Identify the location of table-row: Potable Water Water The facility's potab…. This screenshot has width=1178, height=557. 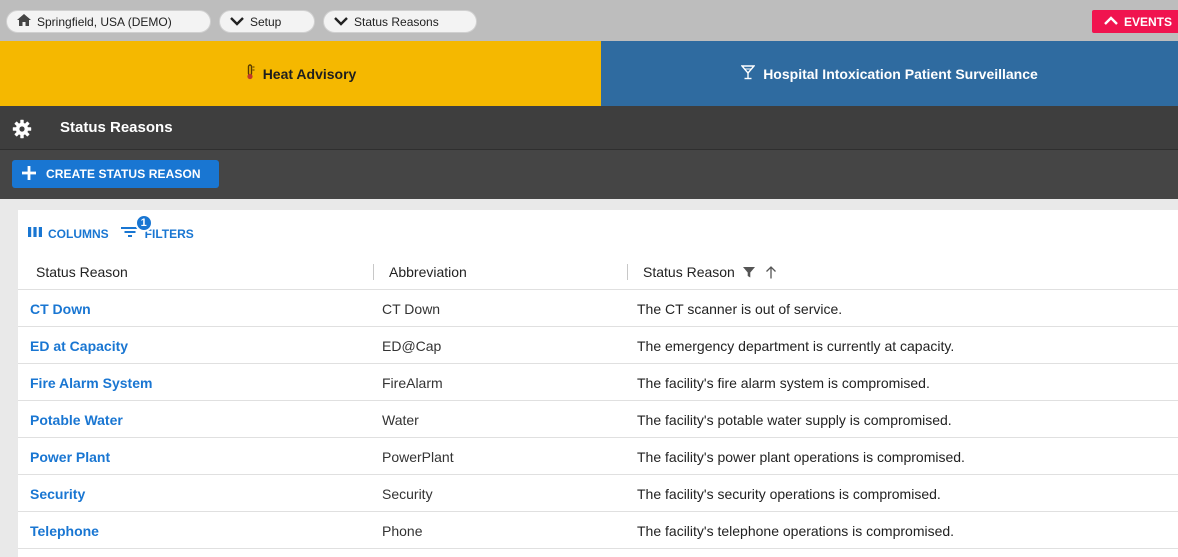
(598, 419).